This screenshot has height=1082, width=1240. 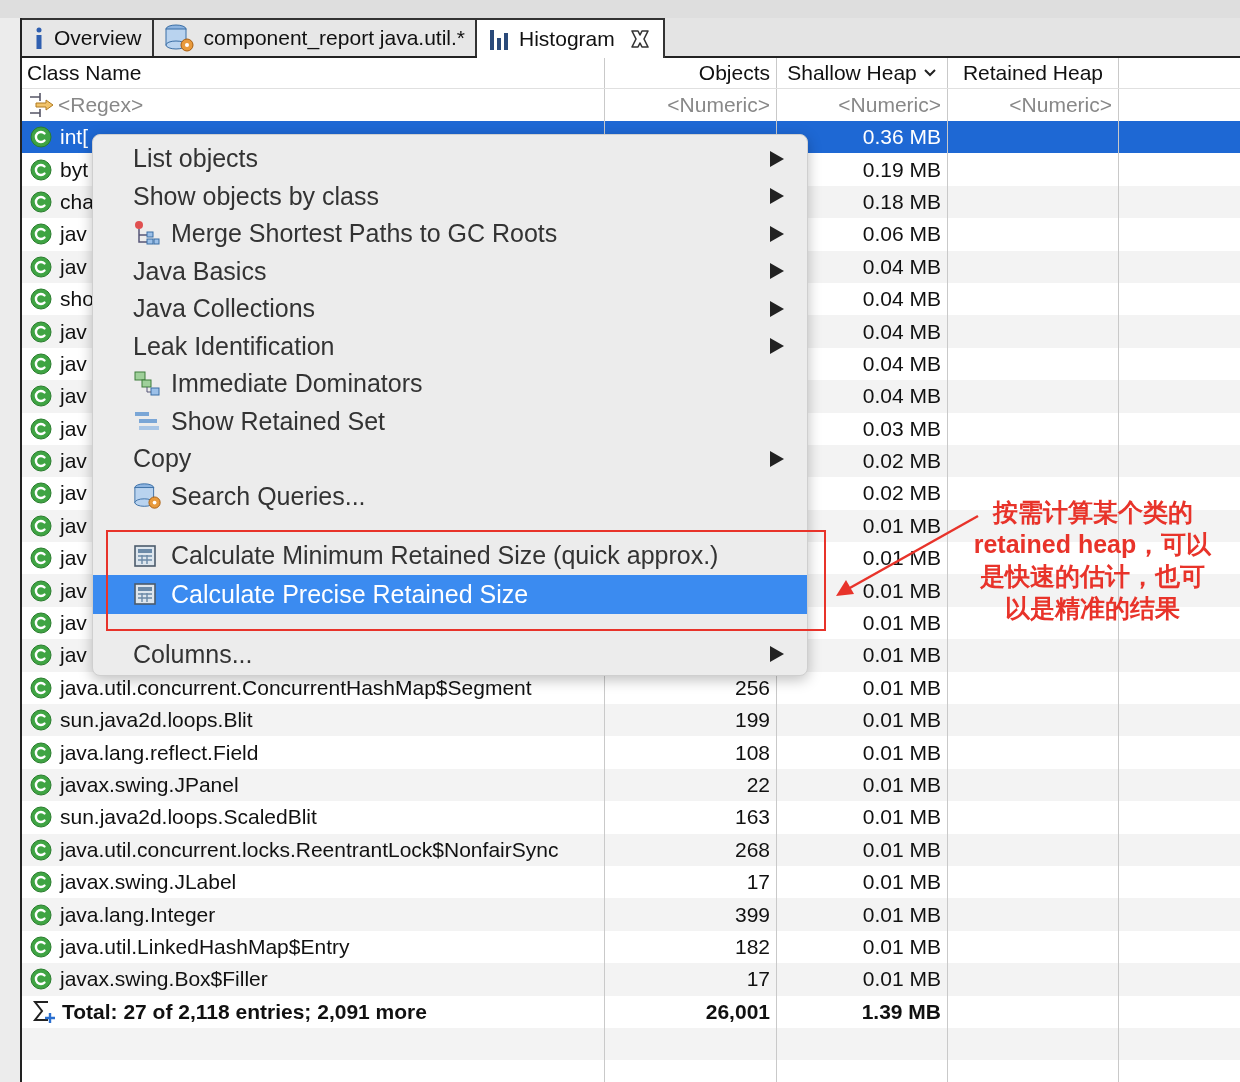 I want to click on menu-item: Leak Identification, so click(x=450, y=346).